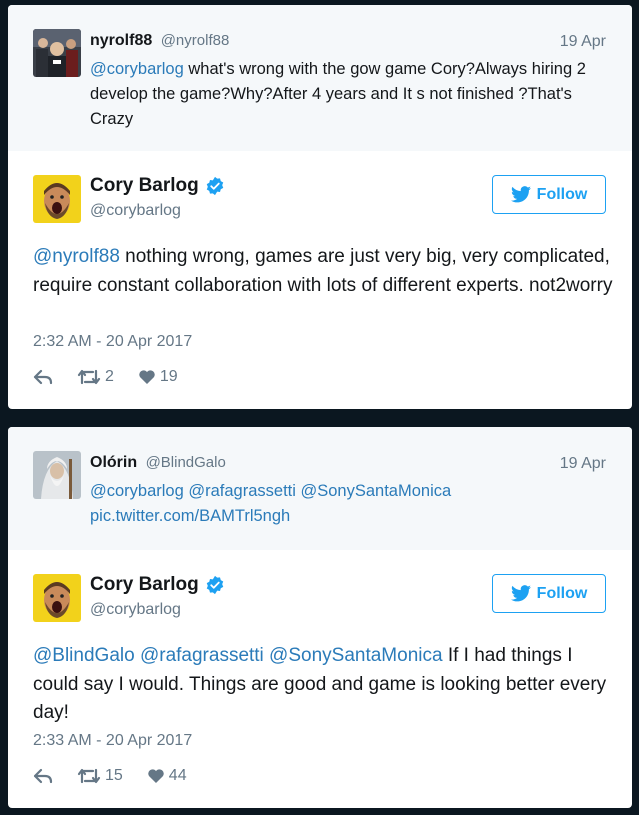  I want to click on tweet-actions: 15 44, so click(122, 776).